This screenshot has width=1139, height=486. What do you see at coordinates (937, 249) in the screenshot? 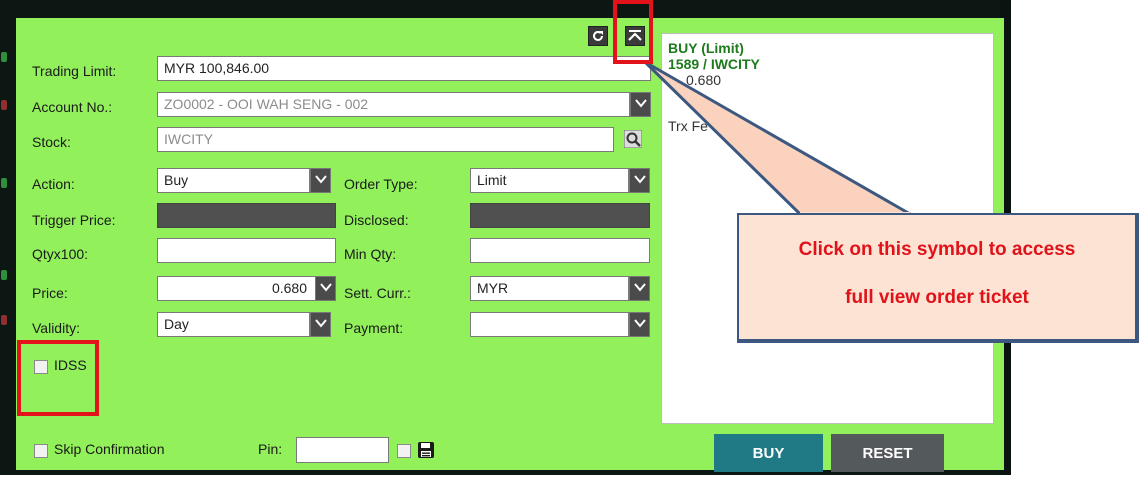
I see `callout-line-1: Click on this symbol to access` at bounding box center [937, 249].